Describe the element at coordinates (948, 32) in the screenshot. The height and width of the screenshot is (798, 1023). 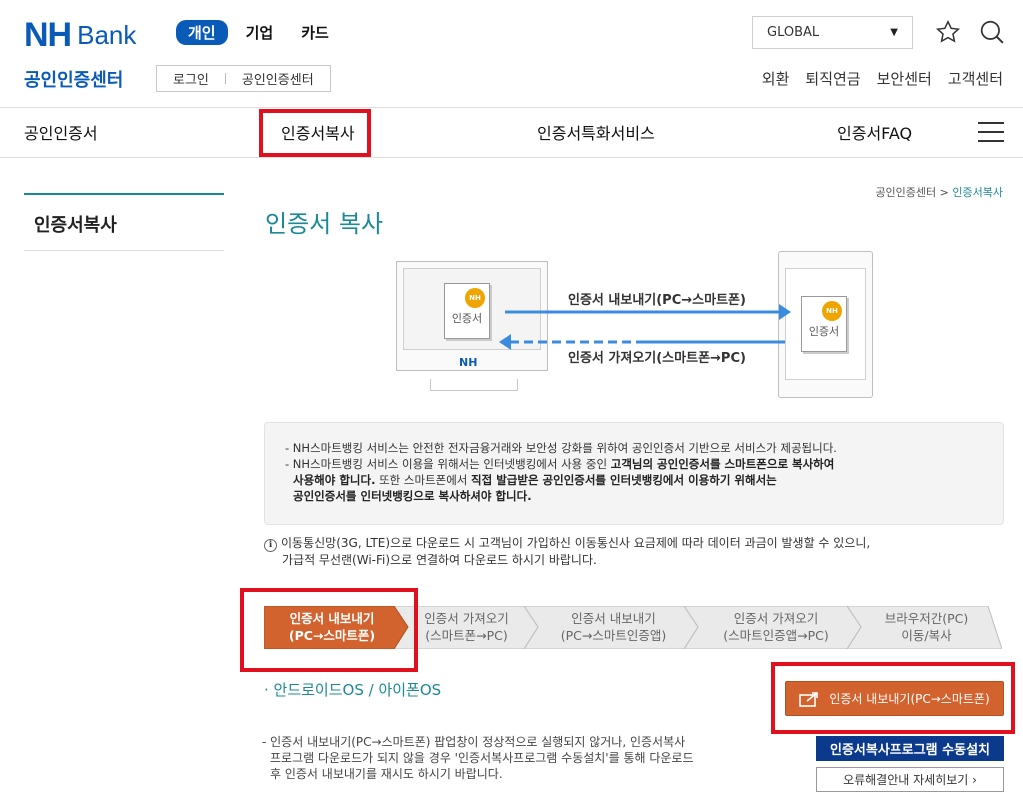
I see `star-icon` at that location.